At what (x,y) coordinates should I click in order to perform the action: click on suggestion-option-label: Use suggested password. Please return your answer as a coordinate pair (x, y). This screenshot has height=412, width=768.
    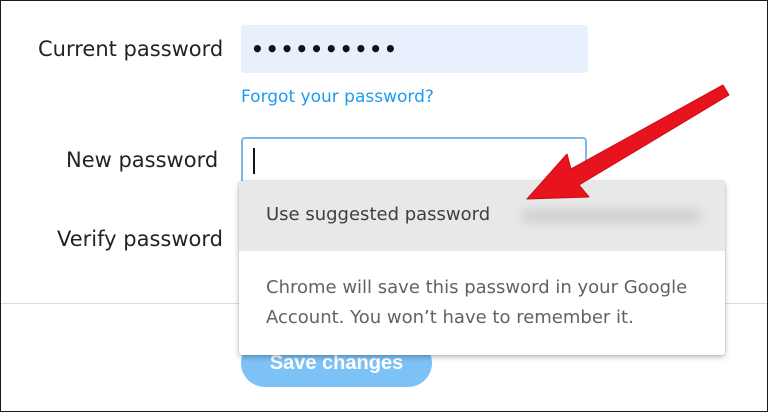
    Looking at the image, I should click on (378, 214).